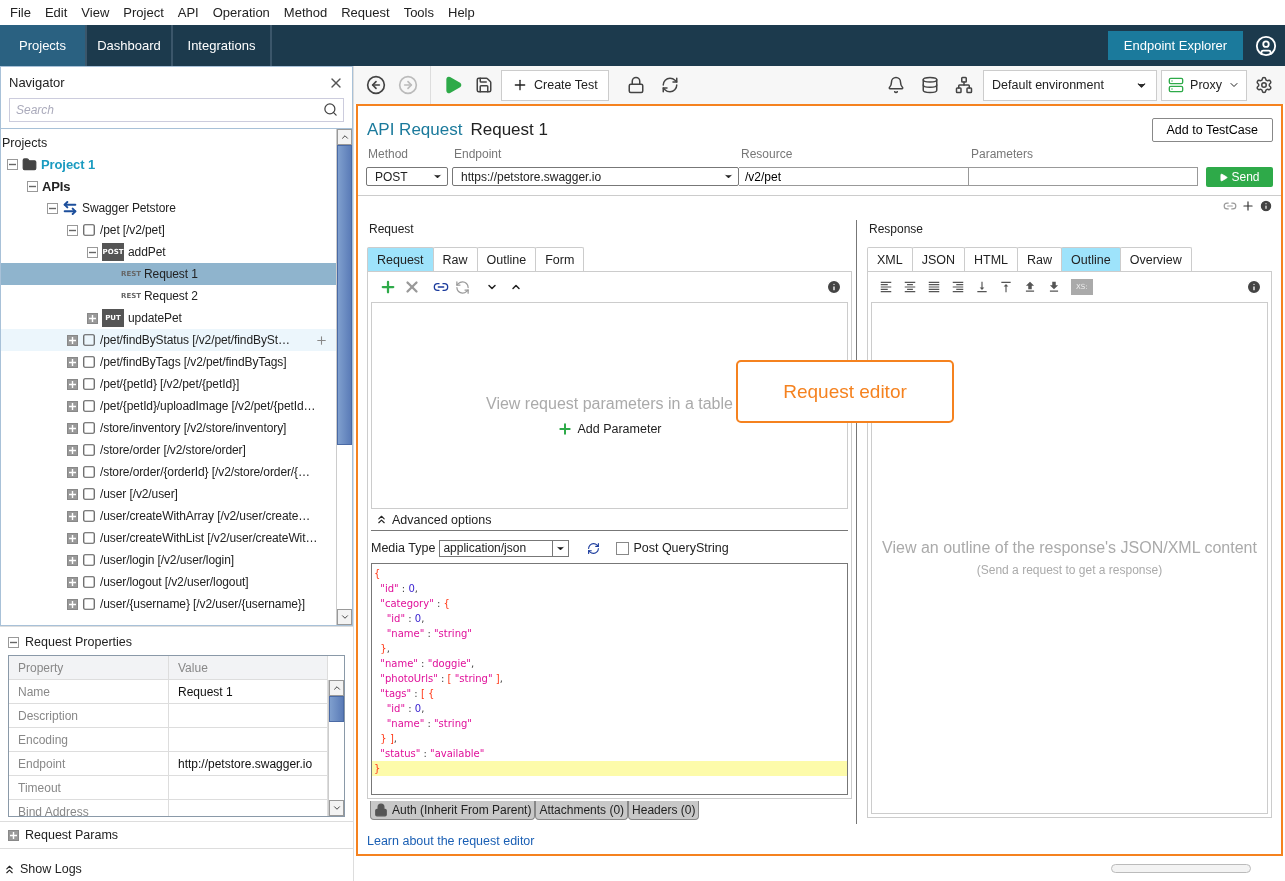 The width and height of the screenshot is (1285, 881). What do you see at coordinates (635, 85) in the screenshot?
I see `lock-icon` at bounding box center [635, 85].